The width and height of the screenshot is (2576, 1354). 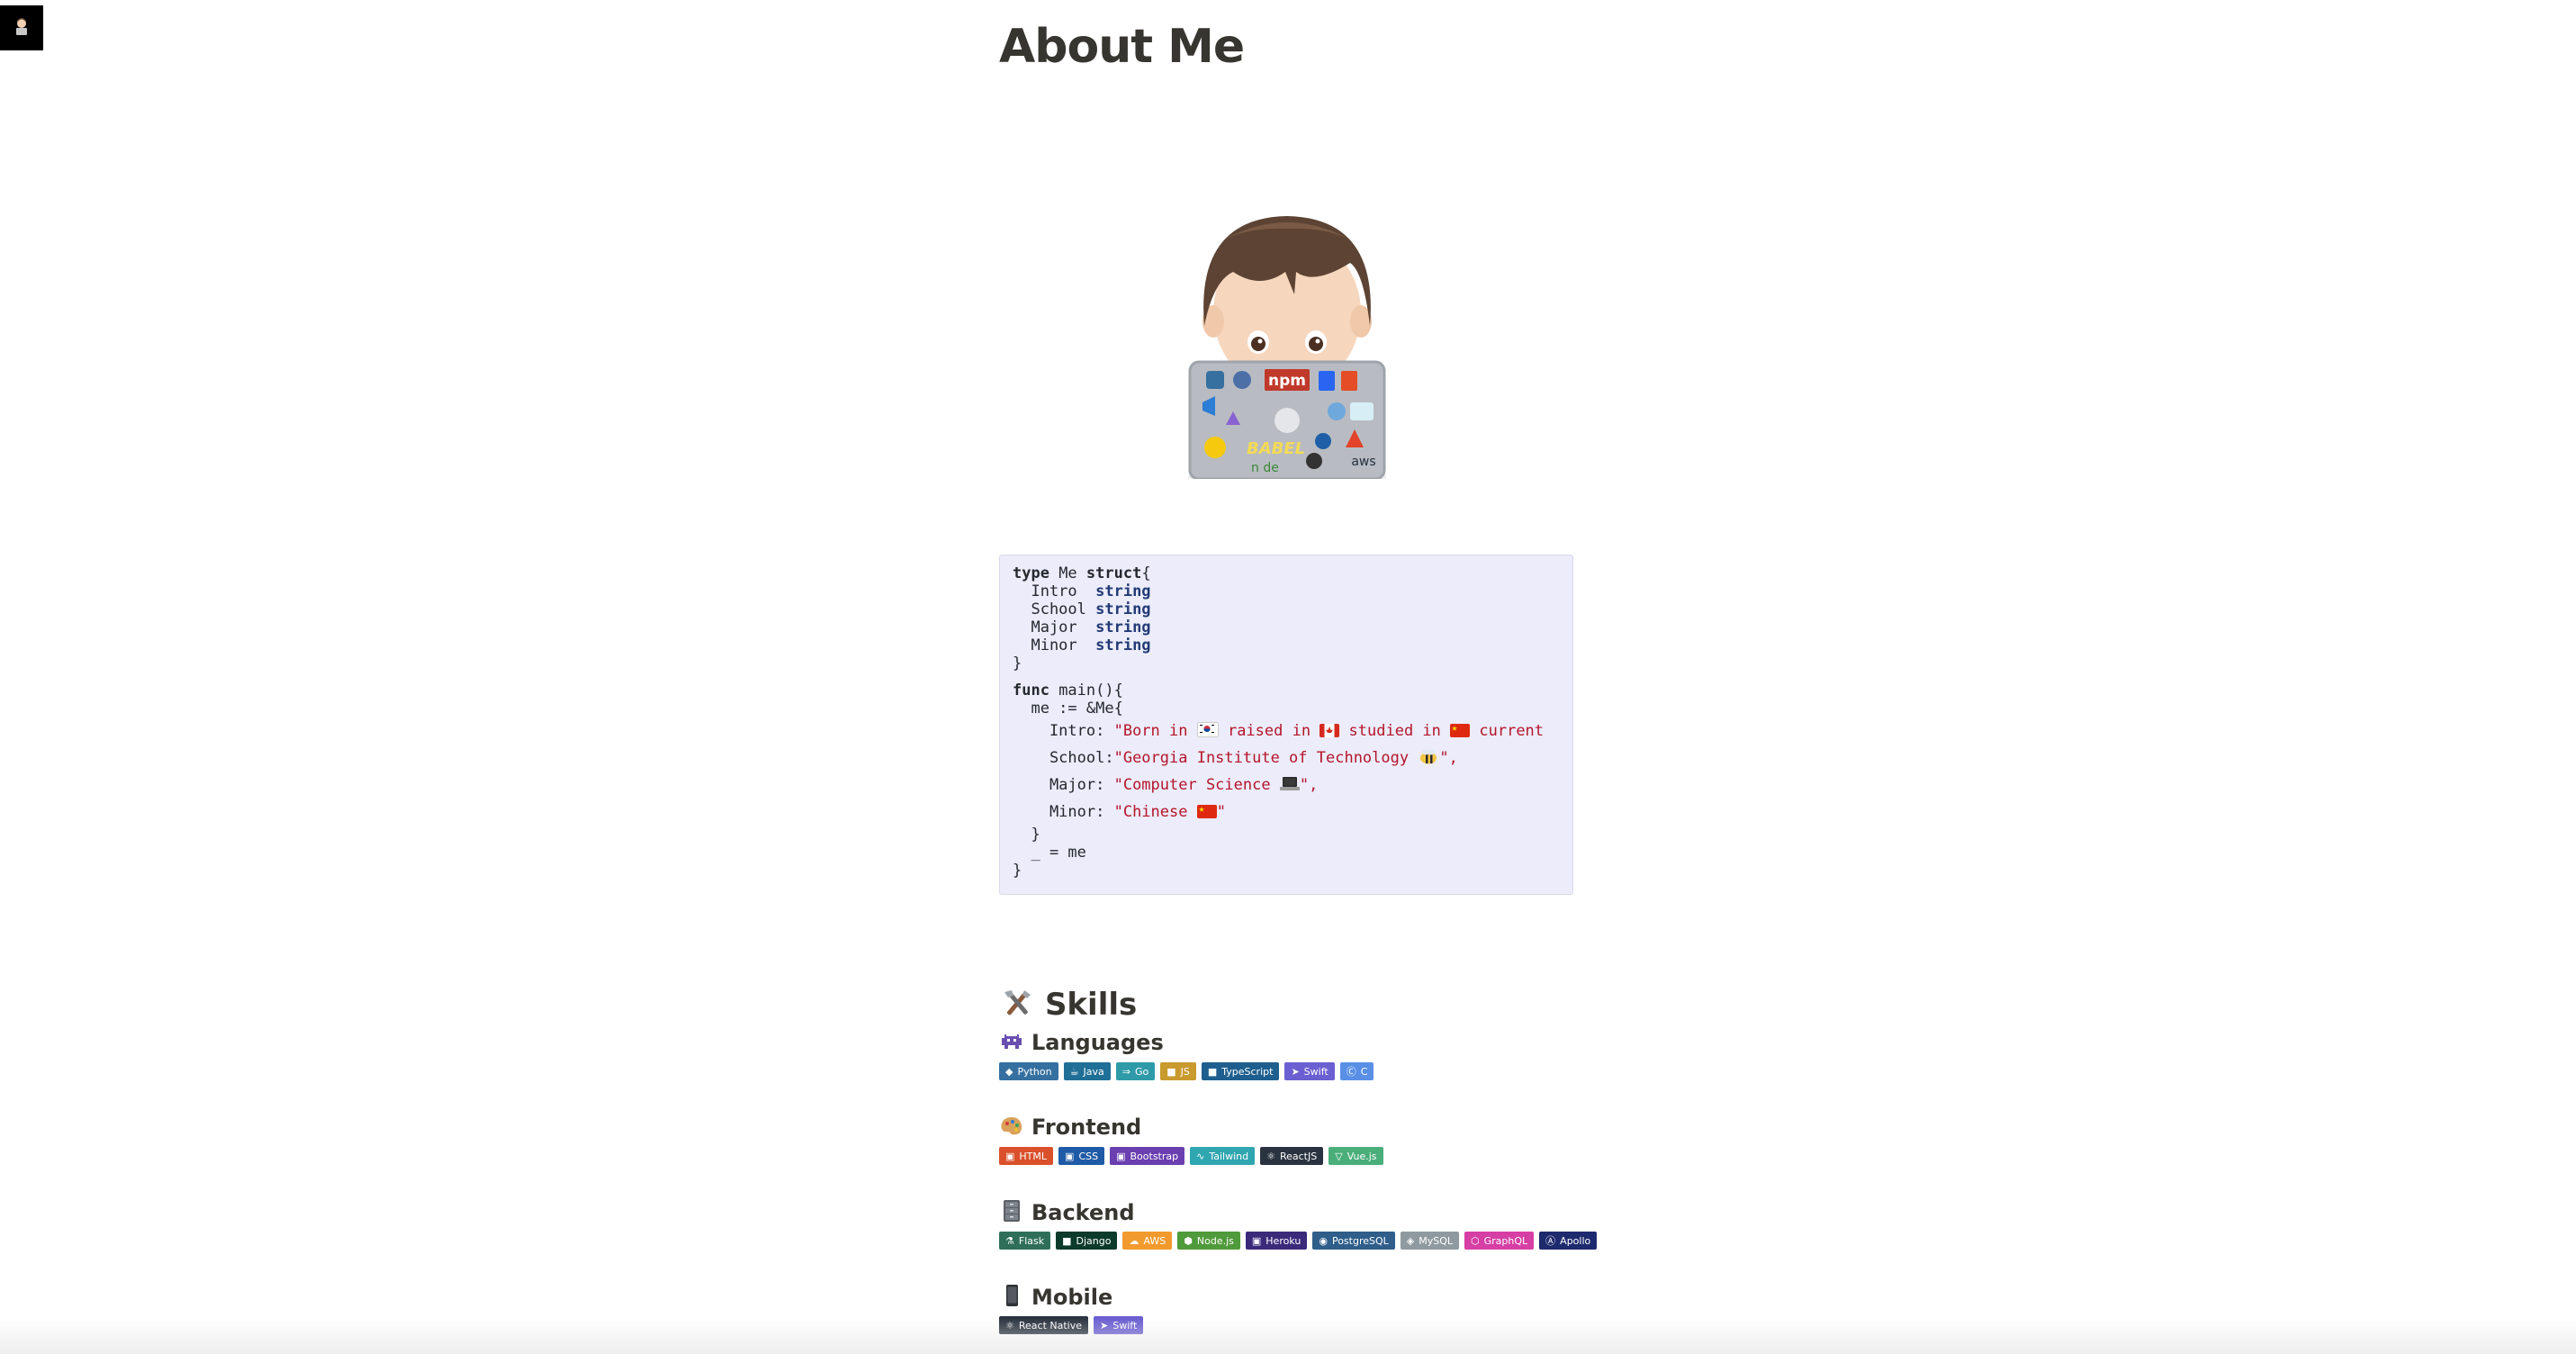 I want to click on avatar-icon, so click(x=22, y=28).